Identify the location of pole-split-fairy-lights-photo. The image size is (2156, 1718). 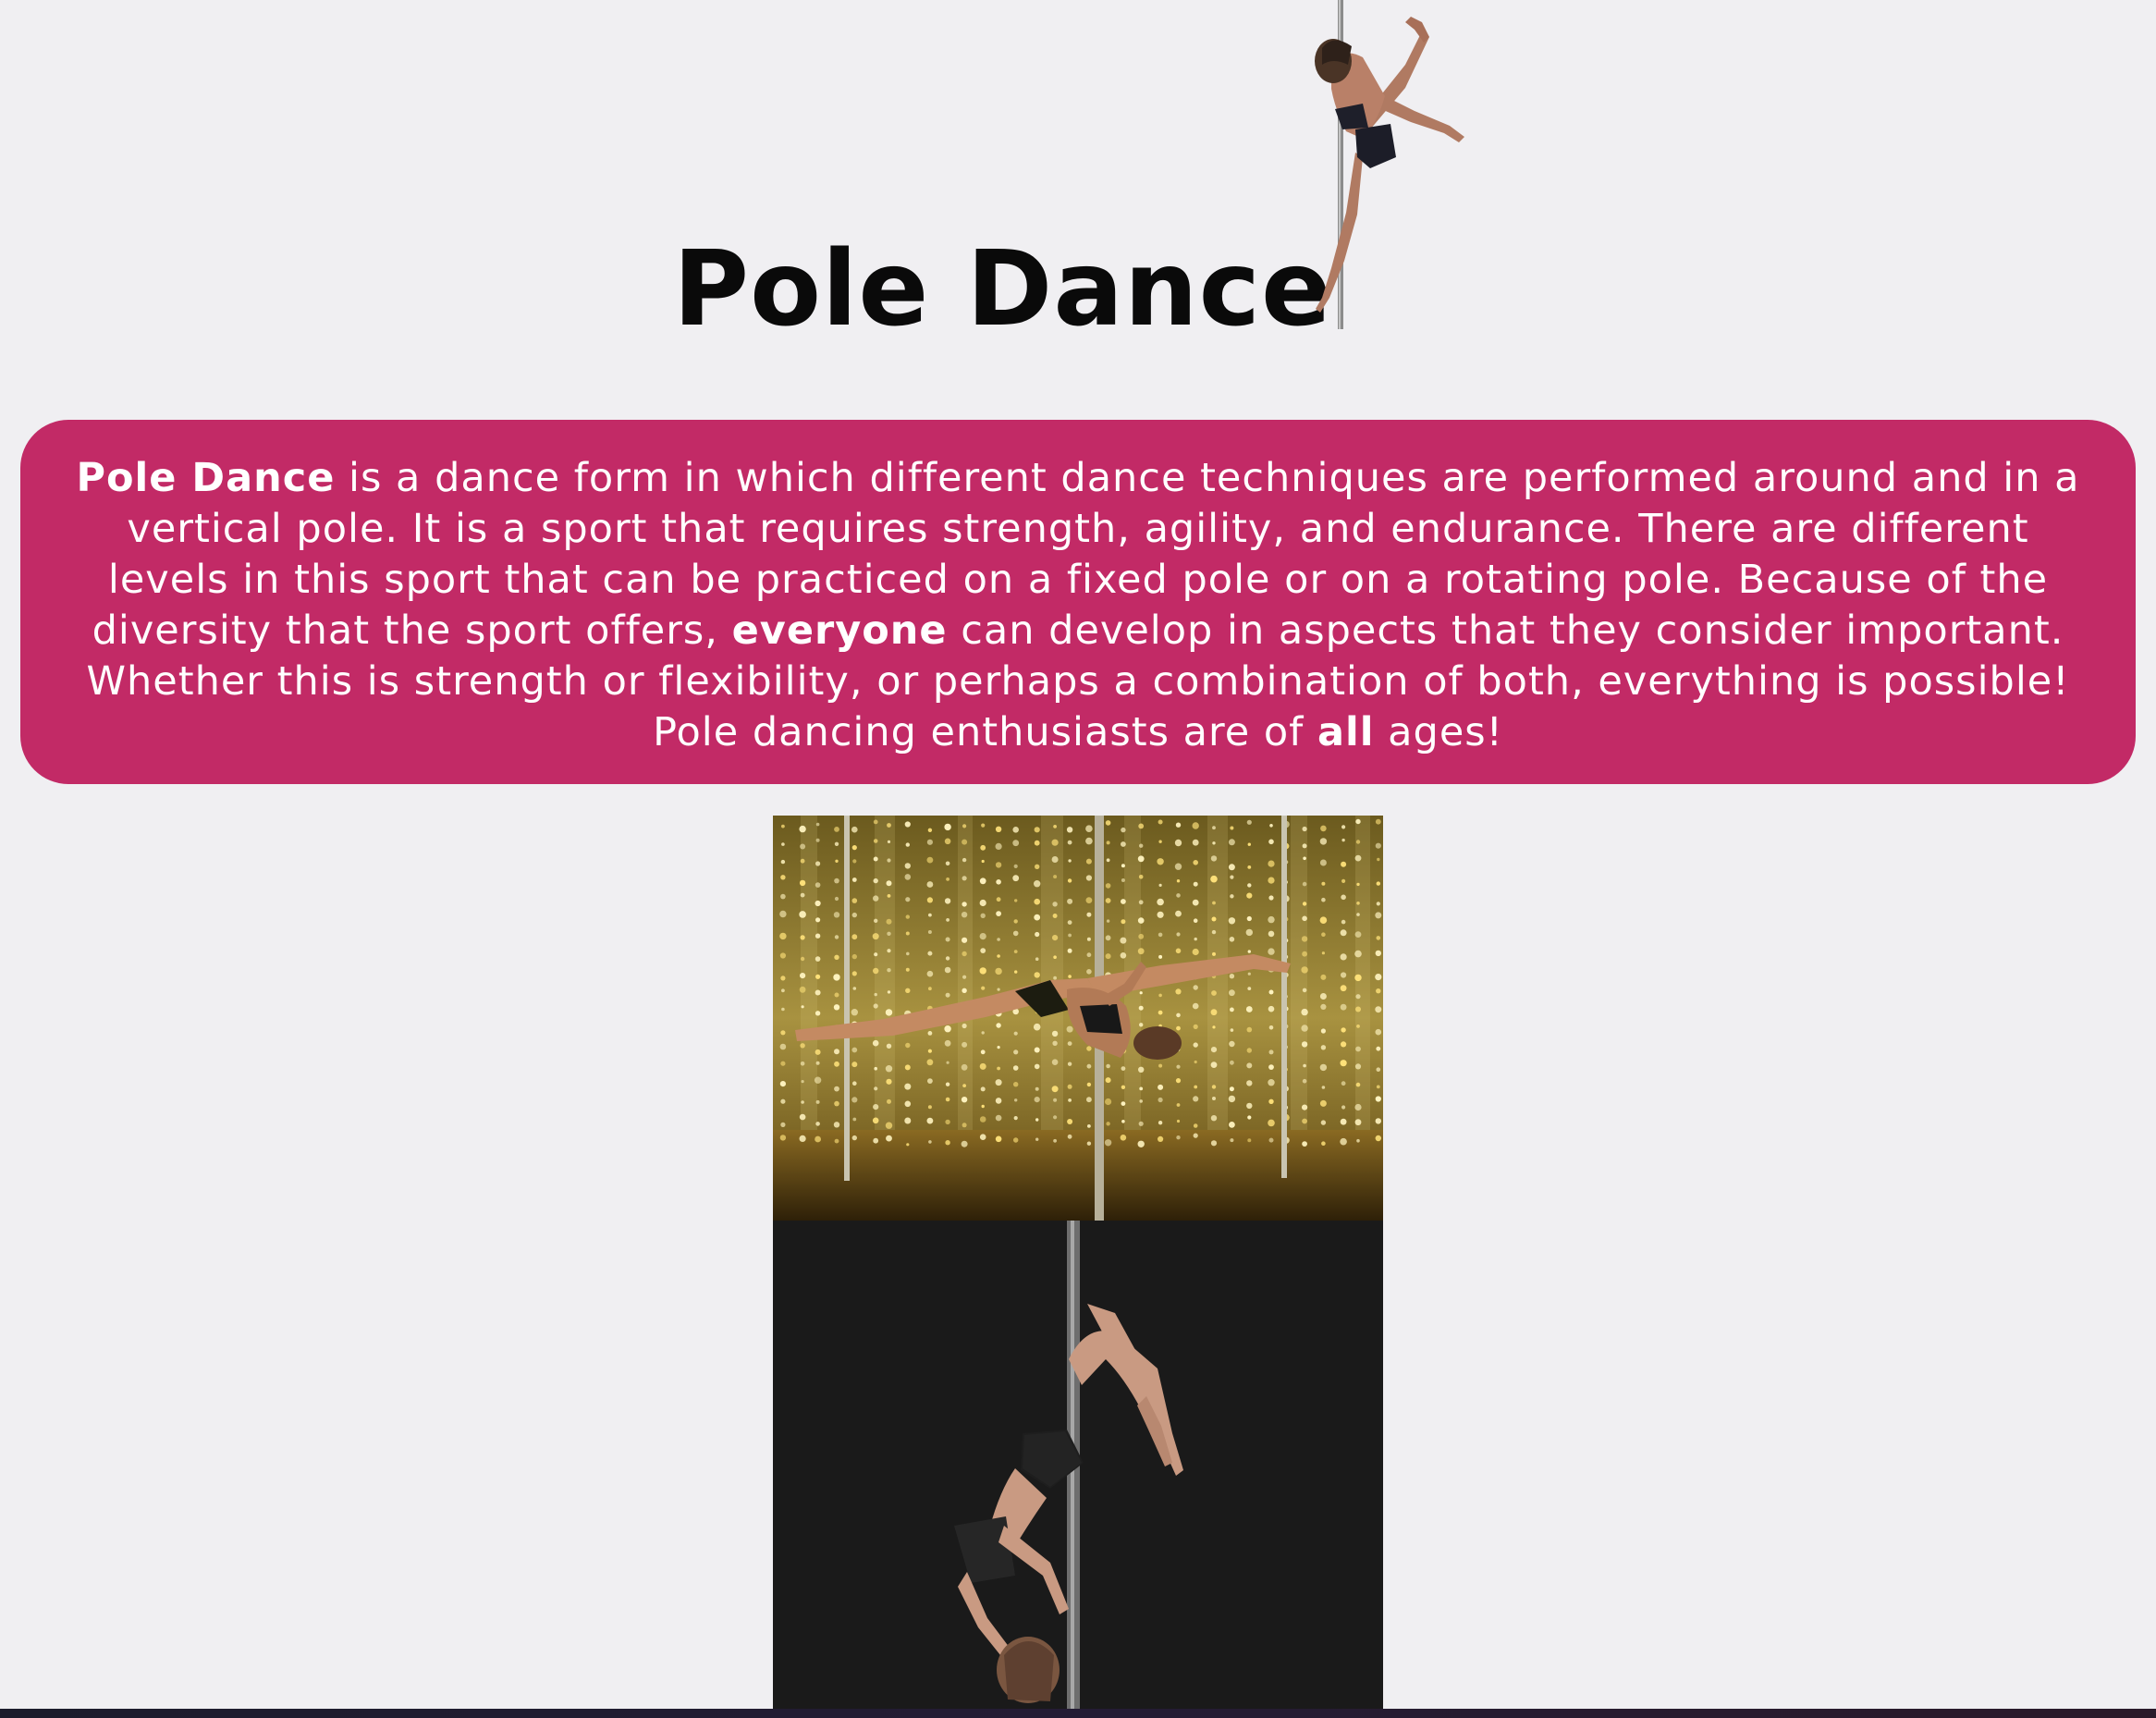
(1078, 1019).